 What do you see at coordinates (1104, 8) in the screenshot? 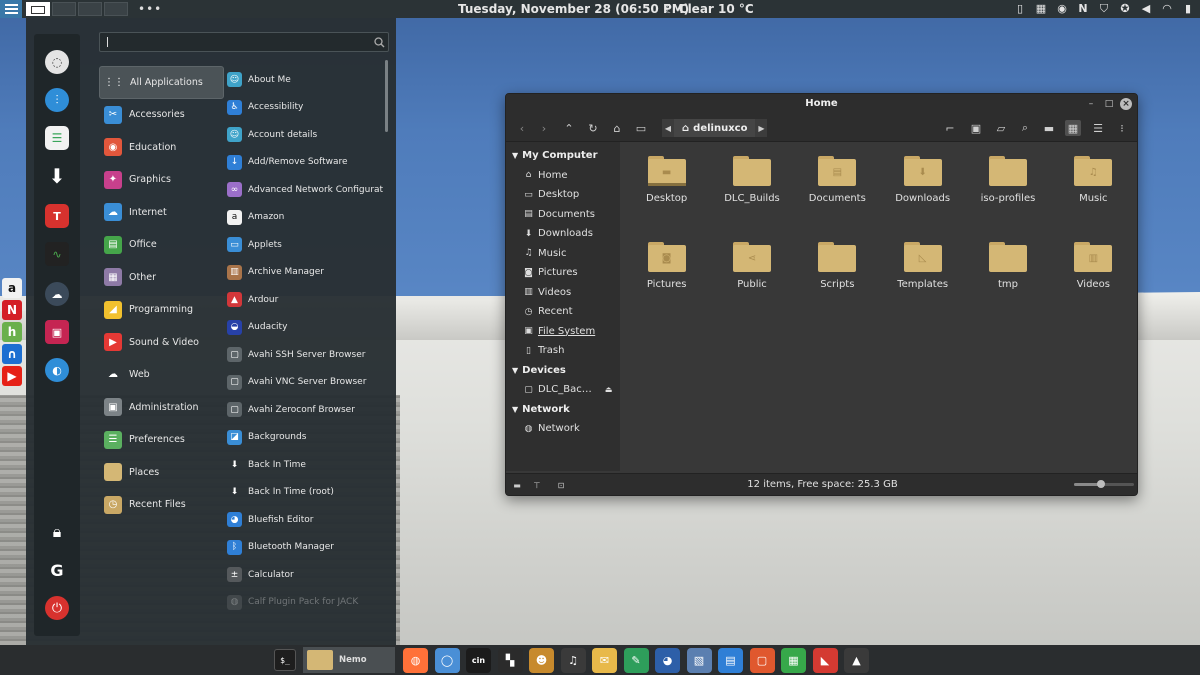
I see `shield-icon: ⛉` at bounding box center [1104, 8].